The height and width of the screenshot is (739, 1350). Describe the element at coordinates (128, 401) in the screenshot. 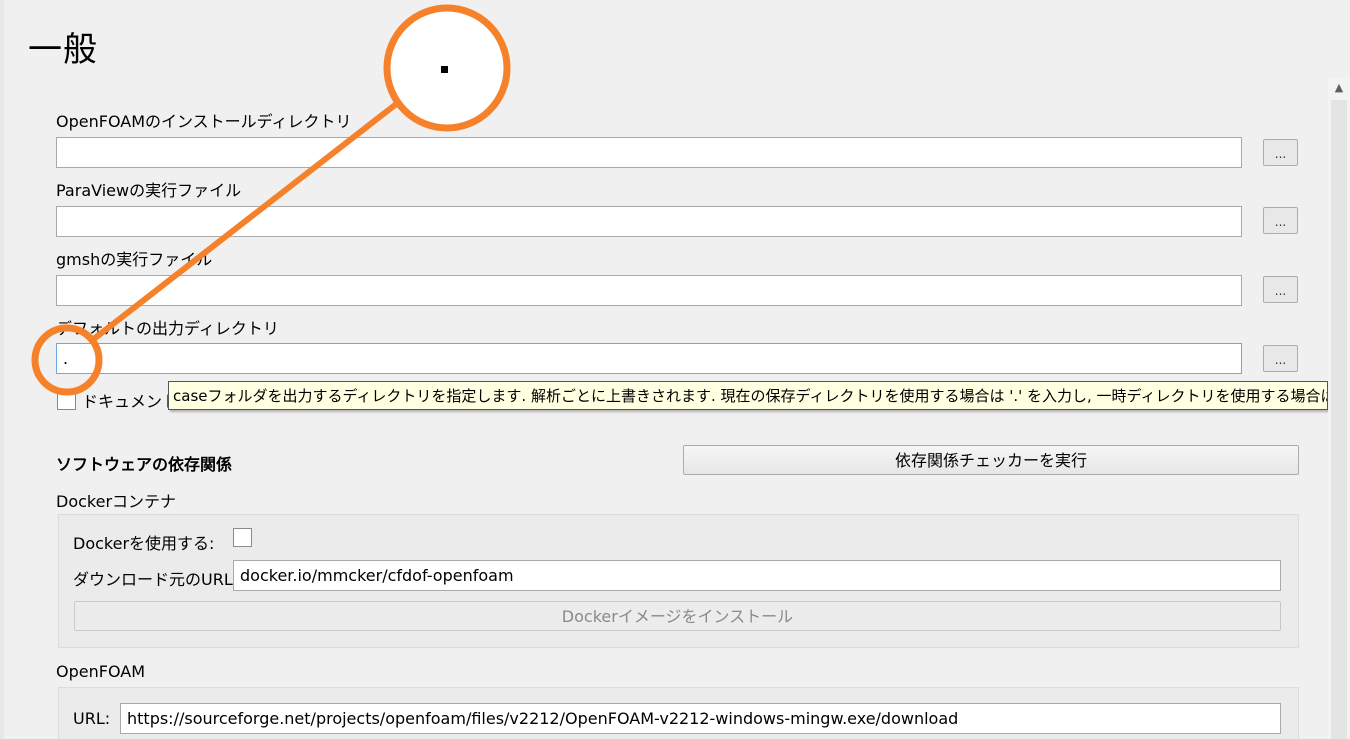

I see `docs-checkbox-label: ドキュメント` at that location.